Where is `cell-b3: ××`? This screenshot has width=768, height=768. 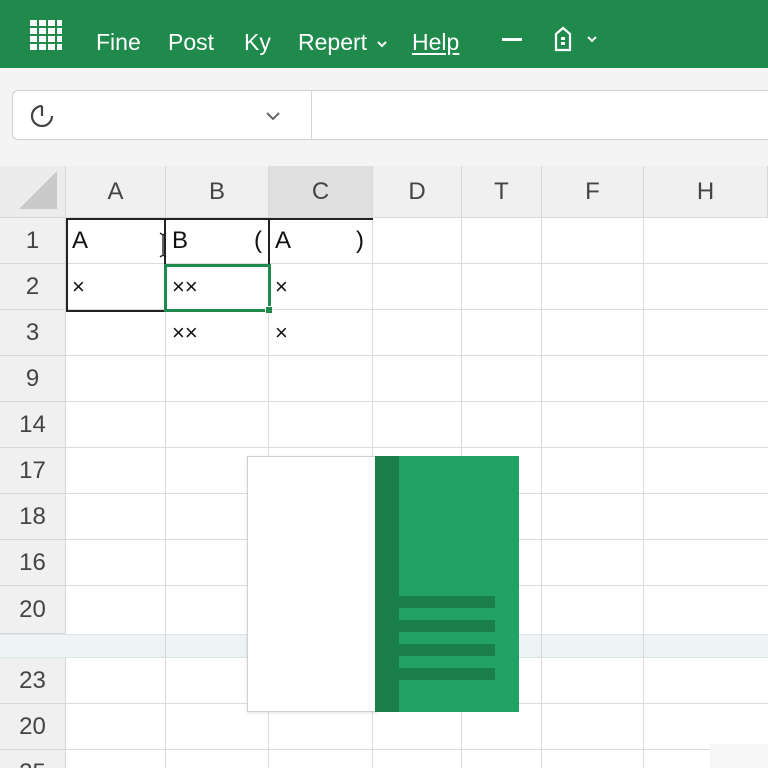 cell-b3: ×× is located at coordinates (217, 333).